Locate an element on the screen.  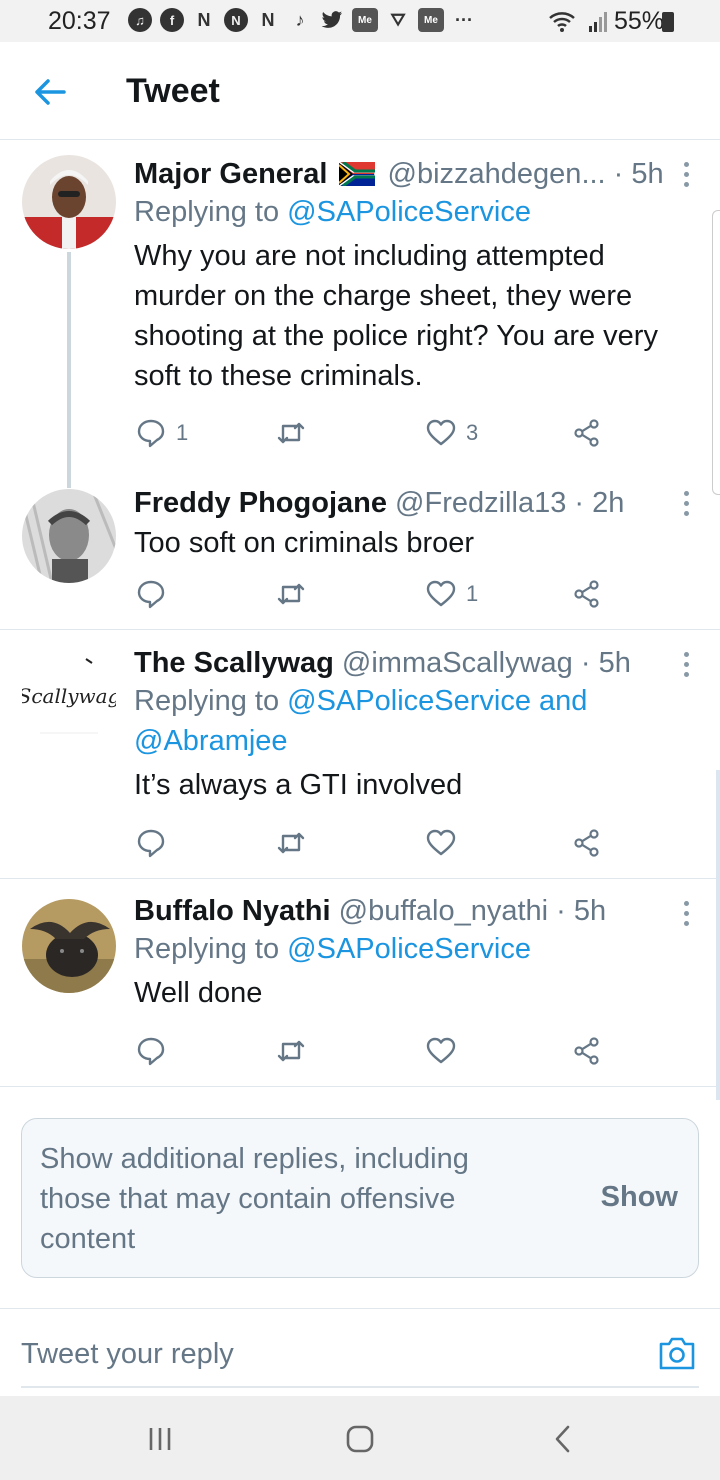
avatar-logo-text: Scallywag is located at coordinates (69, 696).